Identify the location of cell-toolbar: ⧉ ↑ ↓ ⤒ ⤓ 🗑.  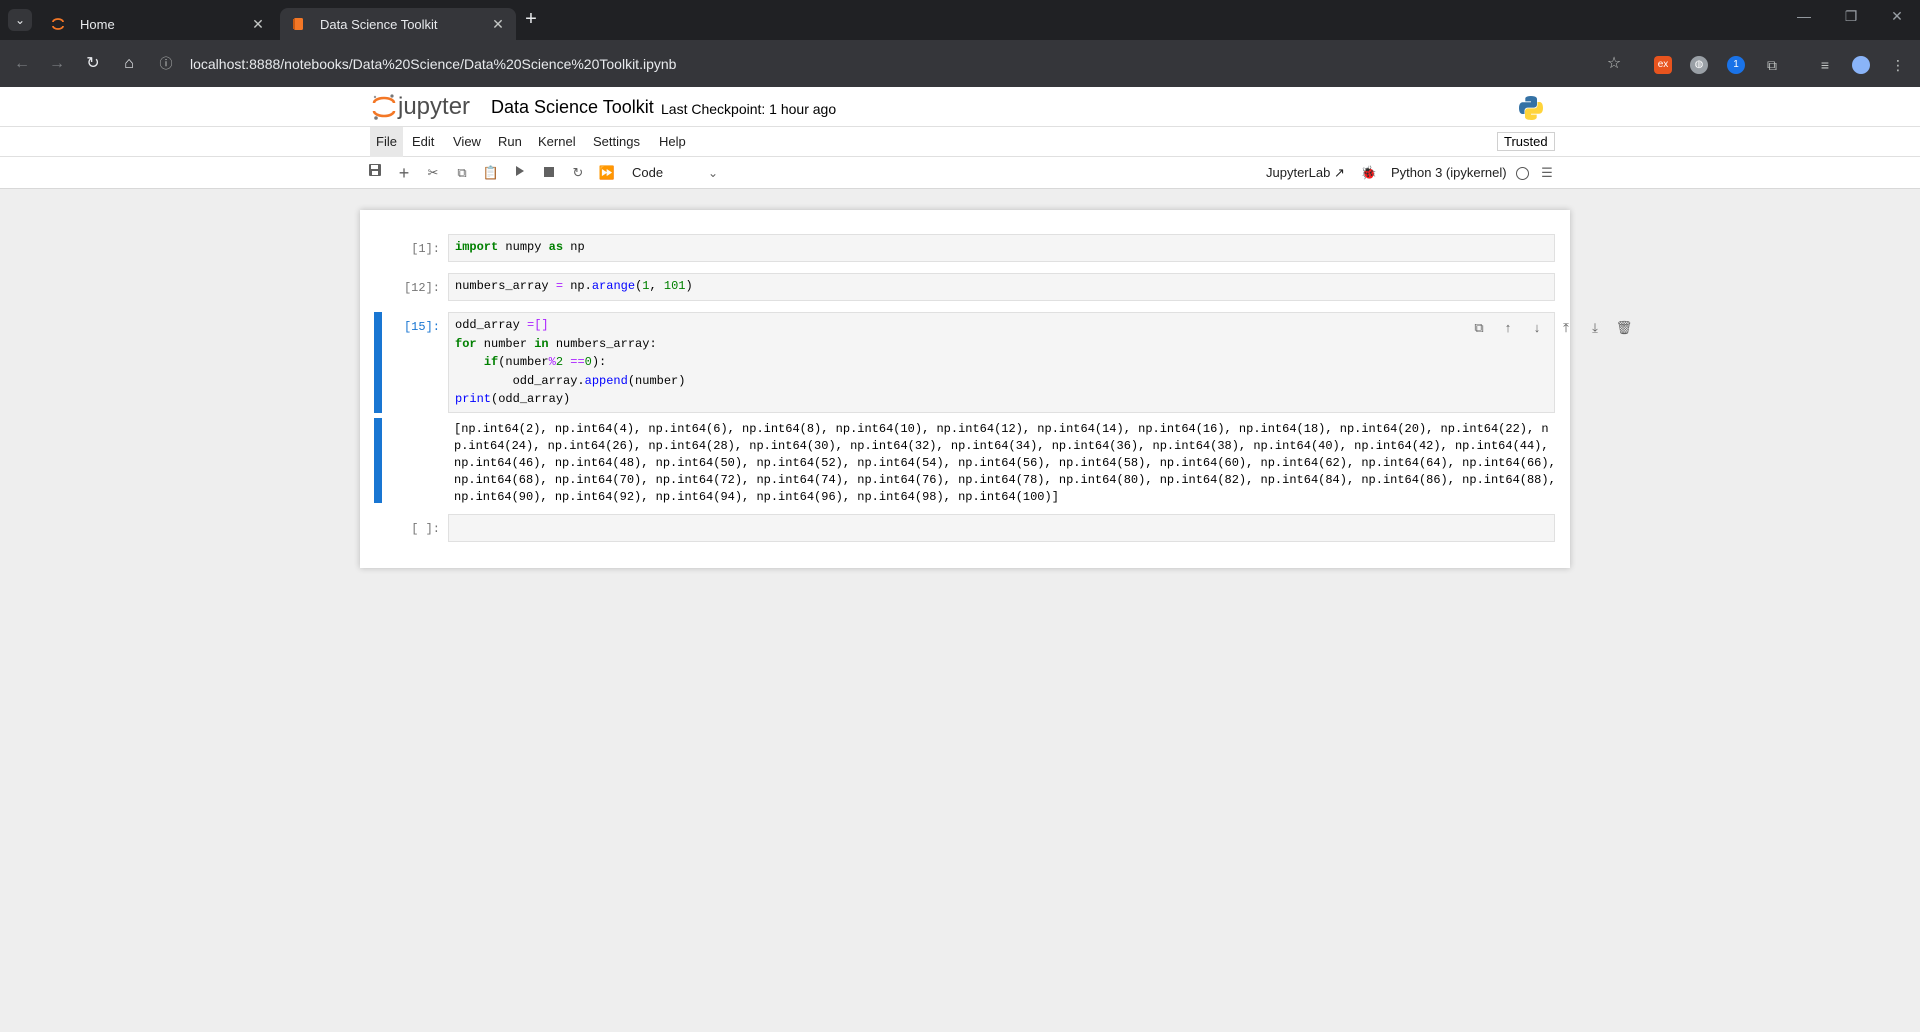
(1551, 328).